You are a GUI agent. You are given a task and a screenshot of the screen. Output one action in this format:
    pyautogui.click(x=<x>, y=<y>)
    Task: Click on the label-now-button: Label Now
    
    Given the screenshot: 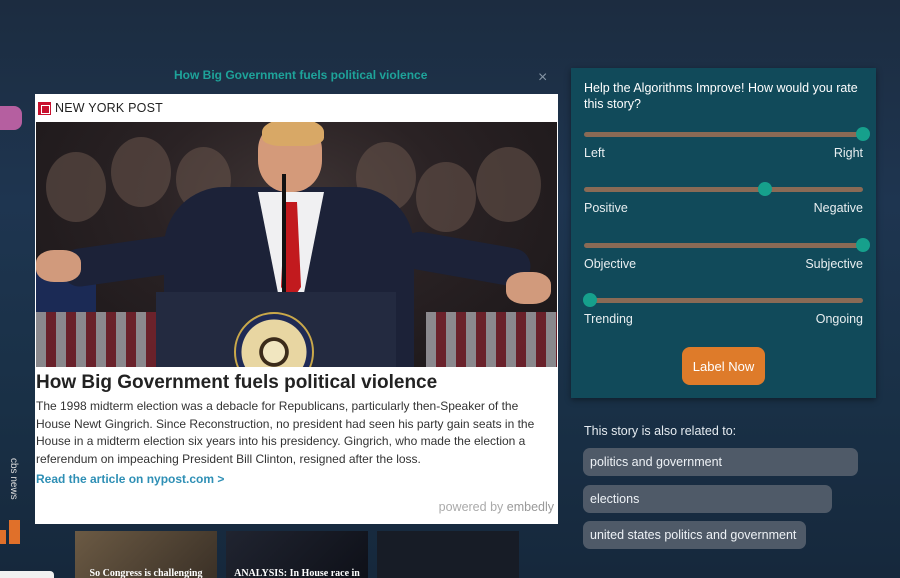 What is the action you would take?
    pyautogui.click(x=723, y=366)
    